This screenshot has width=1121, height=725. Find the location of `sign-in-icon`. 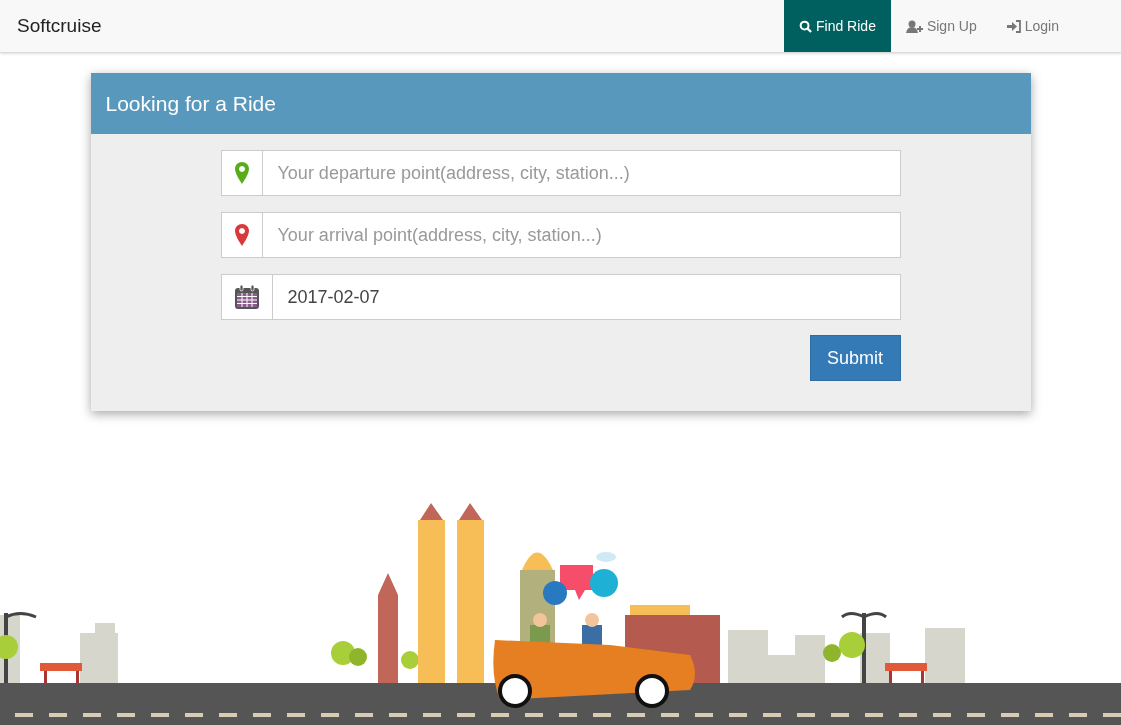

sign-in-icon is located at coordinates (1013, 26).